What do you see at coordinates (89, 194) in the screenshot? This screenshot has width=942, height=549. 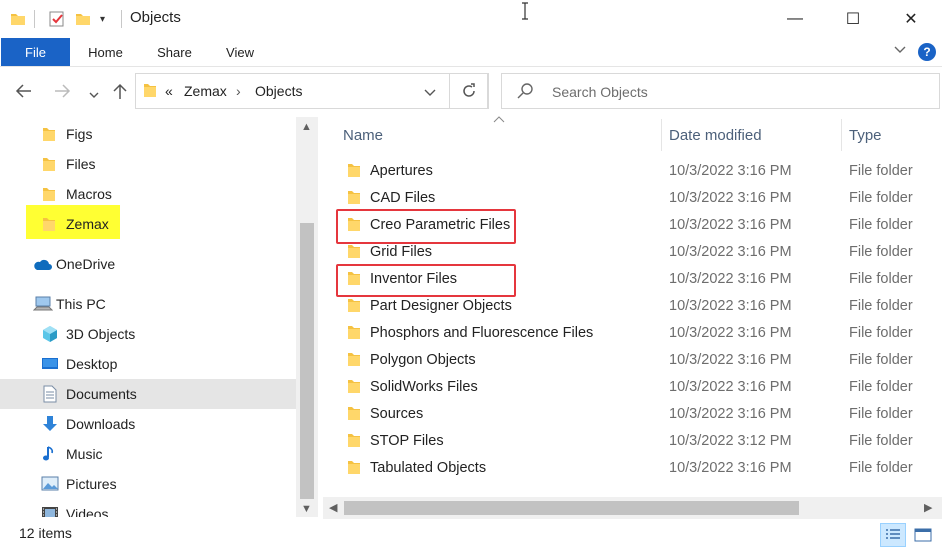 I see `nav-item-label: Macros` at bounding box center [89, 194].